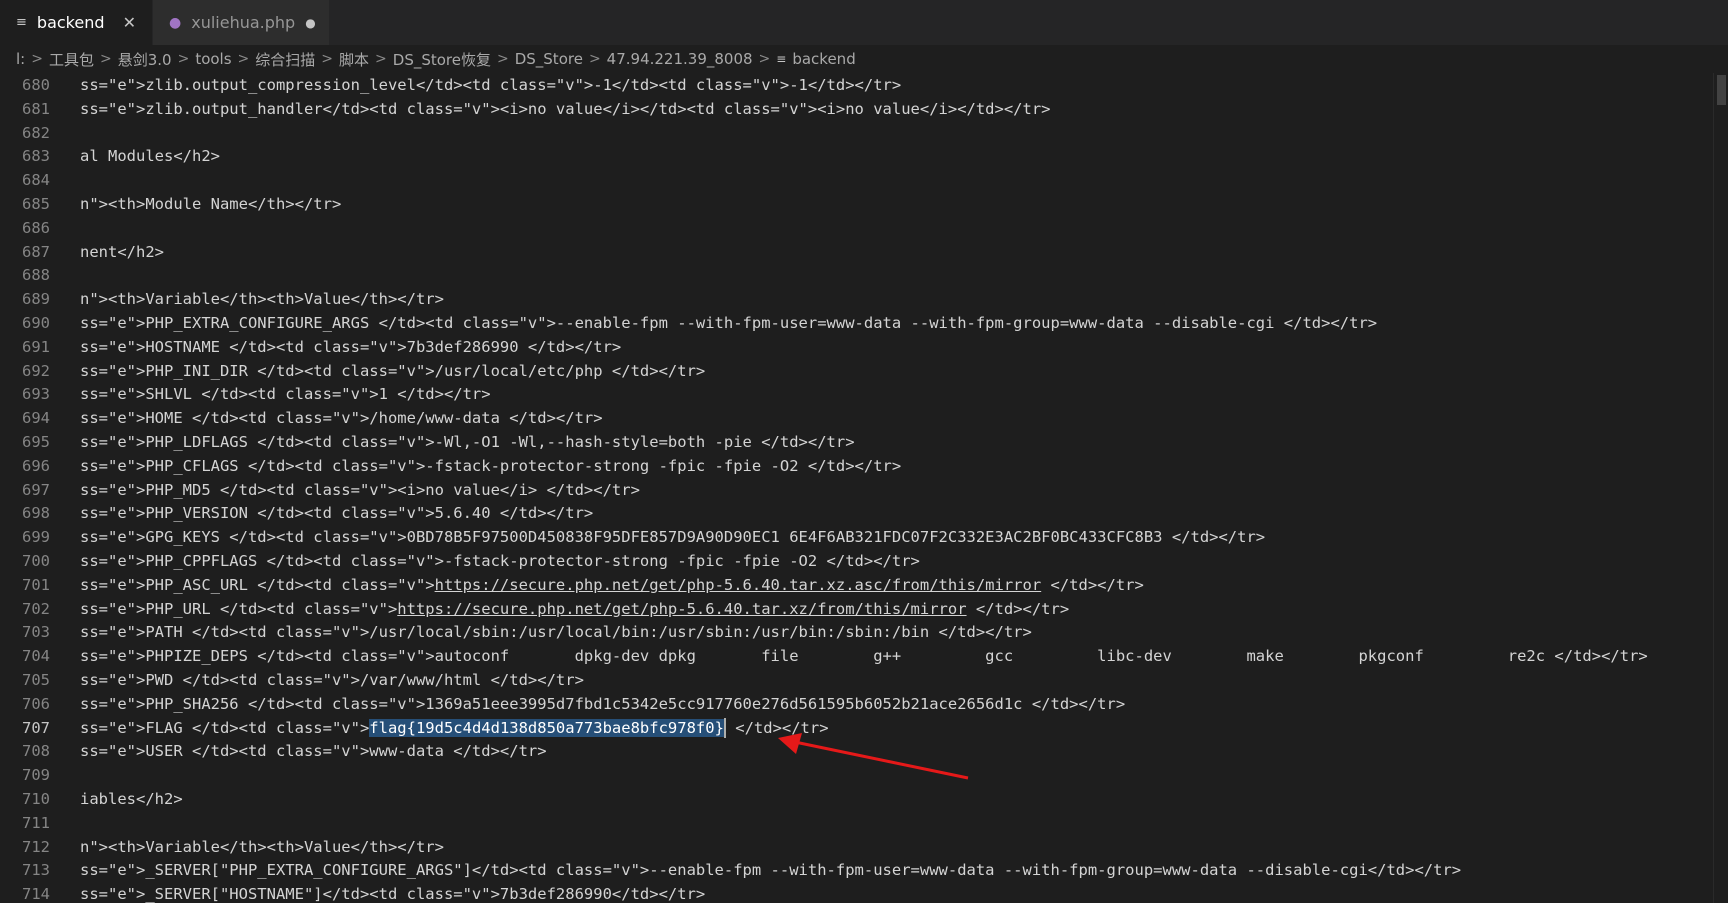 The image size is (1728, 903). What do you see at coordinates (36, 513) in the screenshot?
I see `line-number: 698` at bounding box center [36, 513].